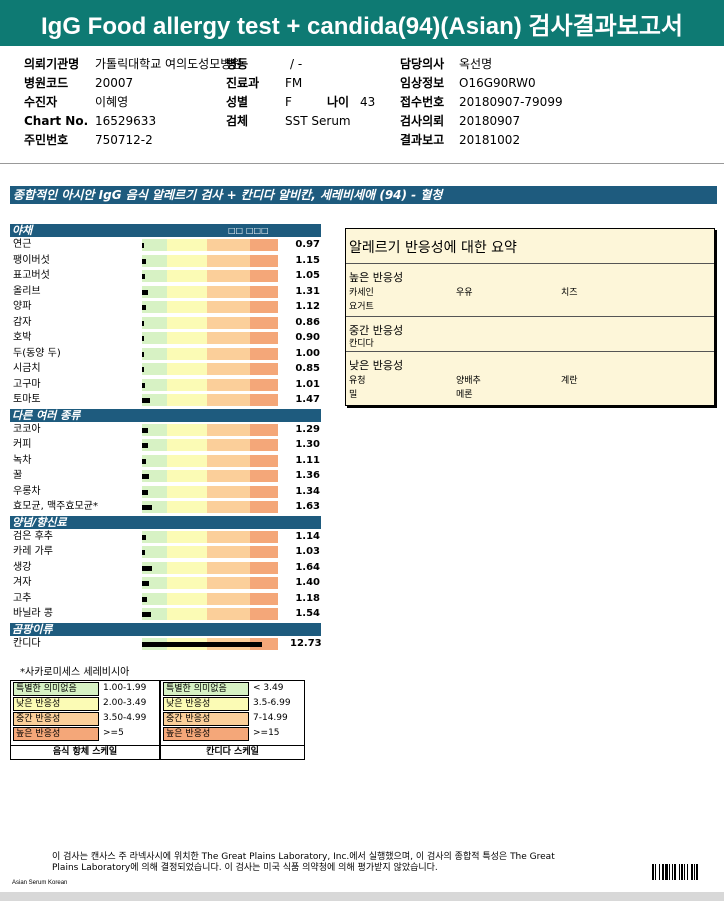 This screenshot has width=724, height=901. Describe the element at coordinates (307, 491) in the screenshot. I see `result-value: 1.34` at that location.